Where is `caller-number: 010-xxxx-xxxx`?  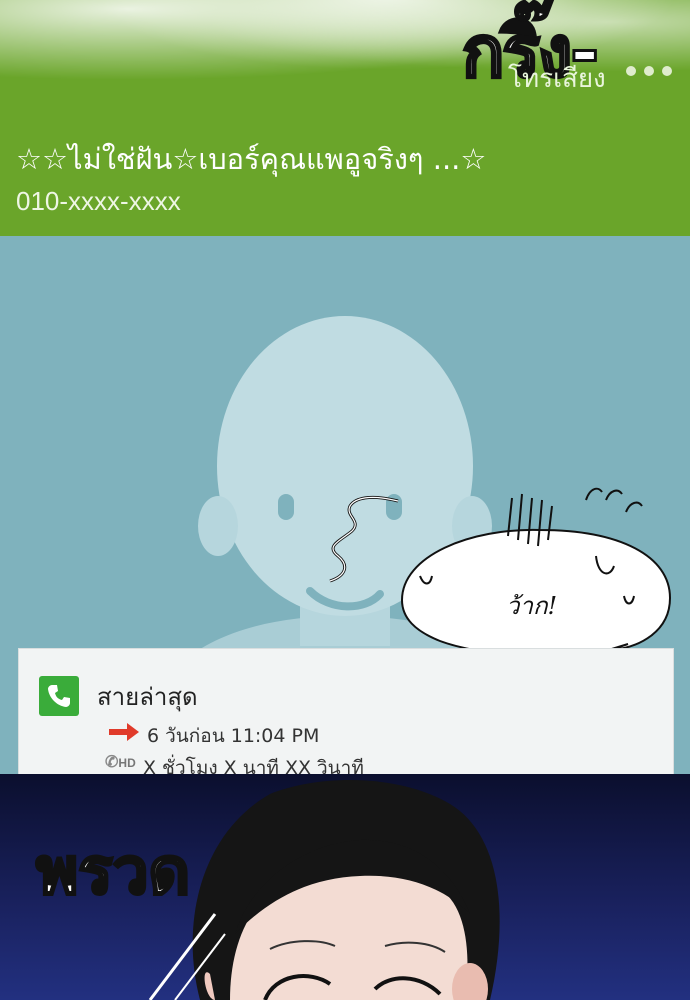
caller-number: 010-xxxx-xxxx is located at coordinates (98, 201).